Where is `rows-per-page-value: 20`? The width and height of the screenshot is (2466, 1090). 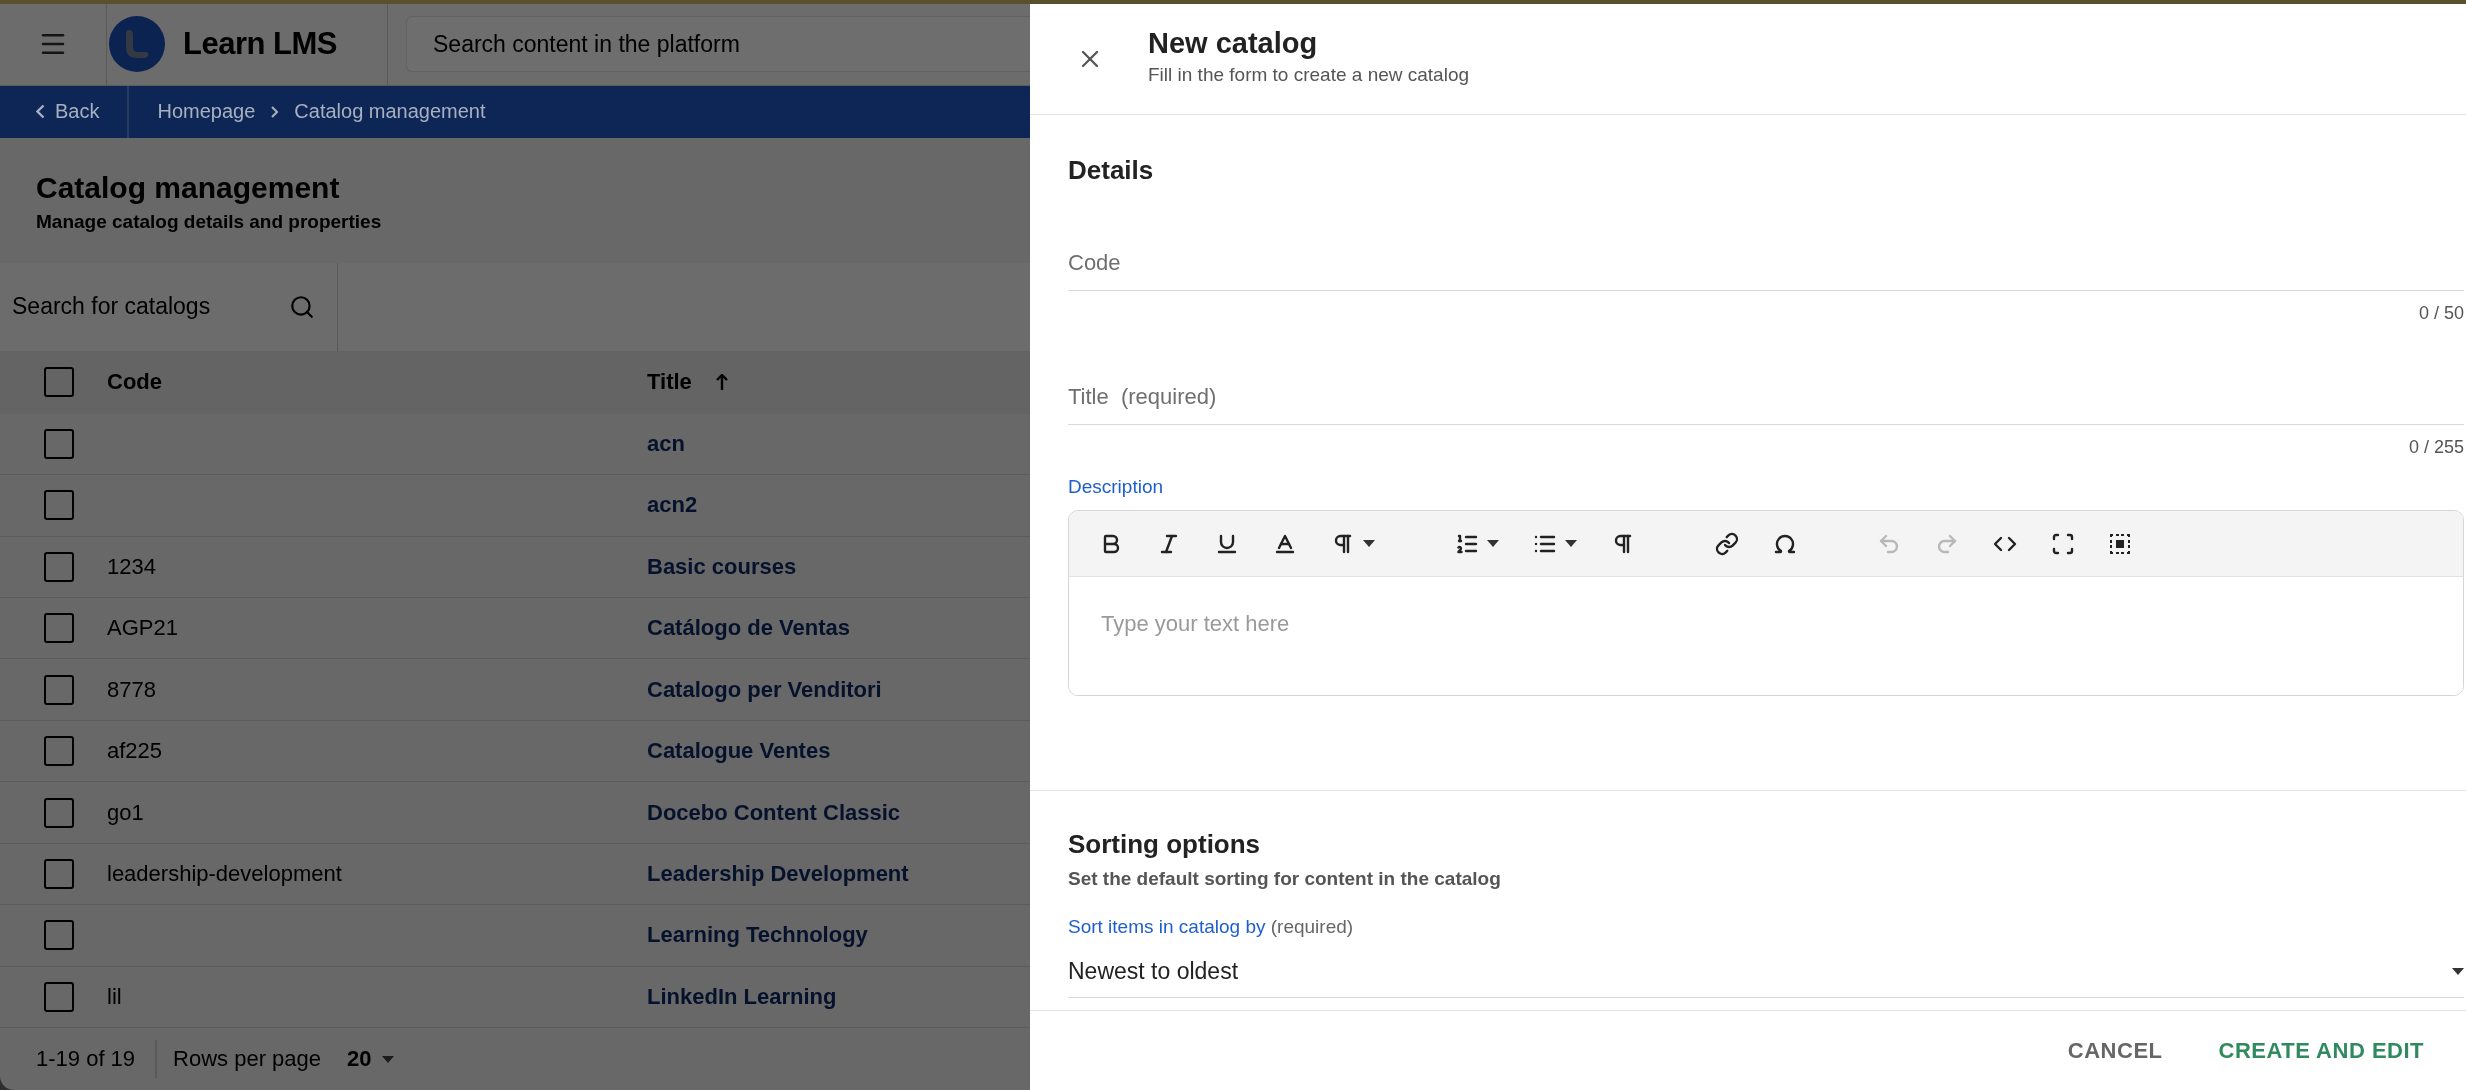
rows-per-page-value: 20 is located at coordinates (359, 1059).